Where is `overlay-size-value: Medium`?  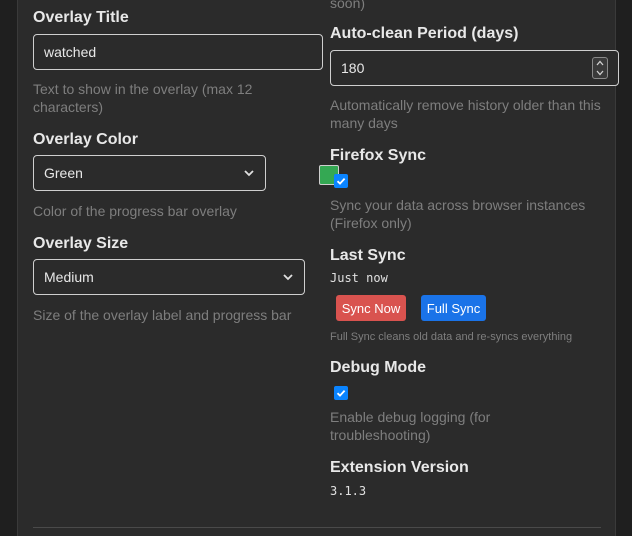 overlay-size-value: Medium is located at coordinates (69, 277).